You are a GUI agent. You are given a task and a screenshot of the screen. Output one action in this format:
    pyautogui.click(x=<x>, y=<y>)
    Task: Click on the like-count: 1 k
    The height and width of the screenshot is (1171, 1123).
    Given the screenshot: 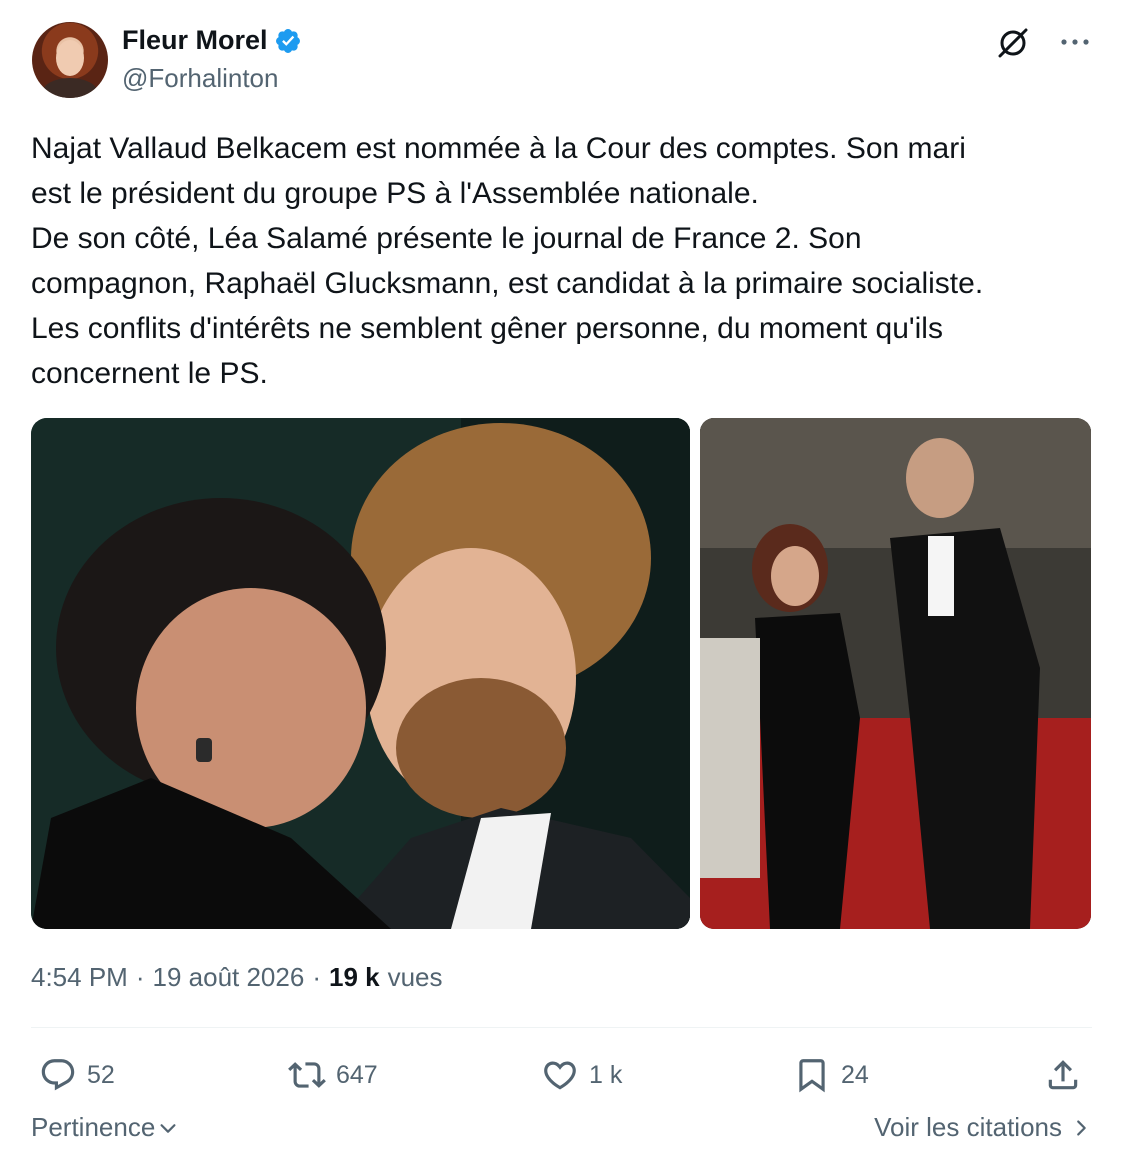 What is the action you would take?
    pyautogui.click(x=606, y=1074)
    